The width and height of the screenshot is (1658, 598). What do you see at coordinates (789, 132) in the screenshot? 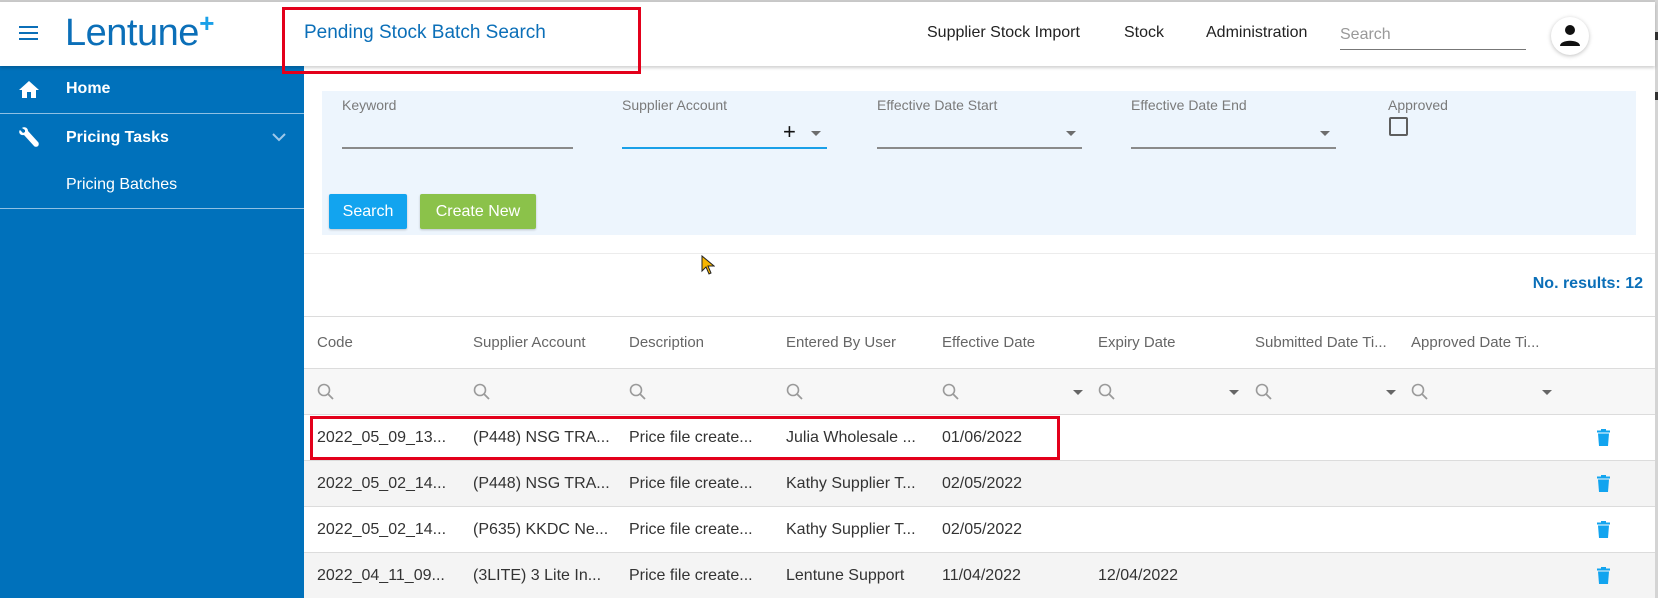
I see `add-icon: +` at bounding box center [789, 132].